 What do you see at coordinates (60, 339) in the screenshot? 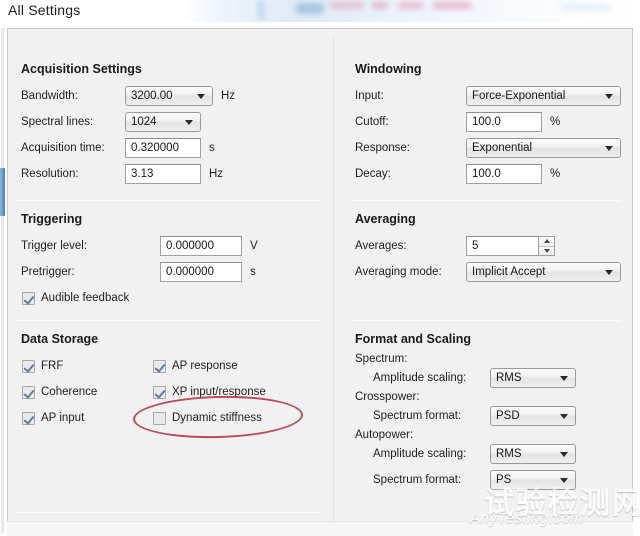
I see `data-storage-title: Data Storage` at bounding box center [60, 339].